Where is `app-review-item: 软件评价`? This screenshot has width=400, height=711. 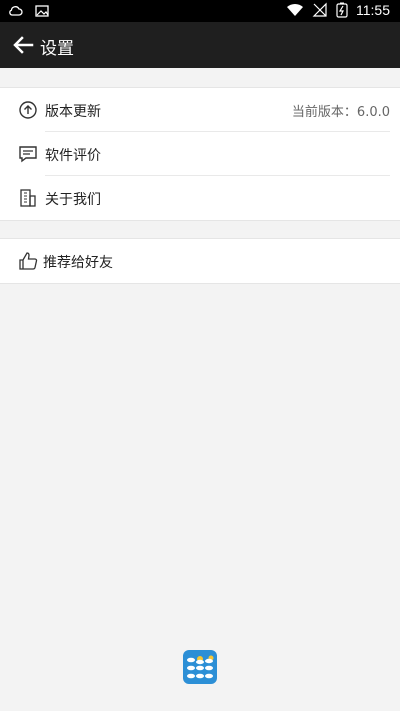 app-review-item: 软件评价 is located at coordinates (200, 154).